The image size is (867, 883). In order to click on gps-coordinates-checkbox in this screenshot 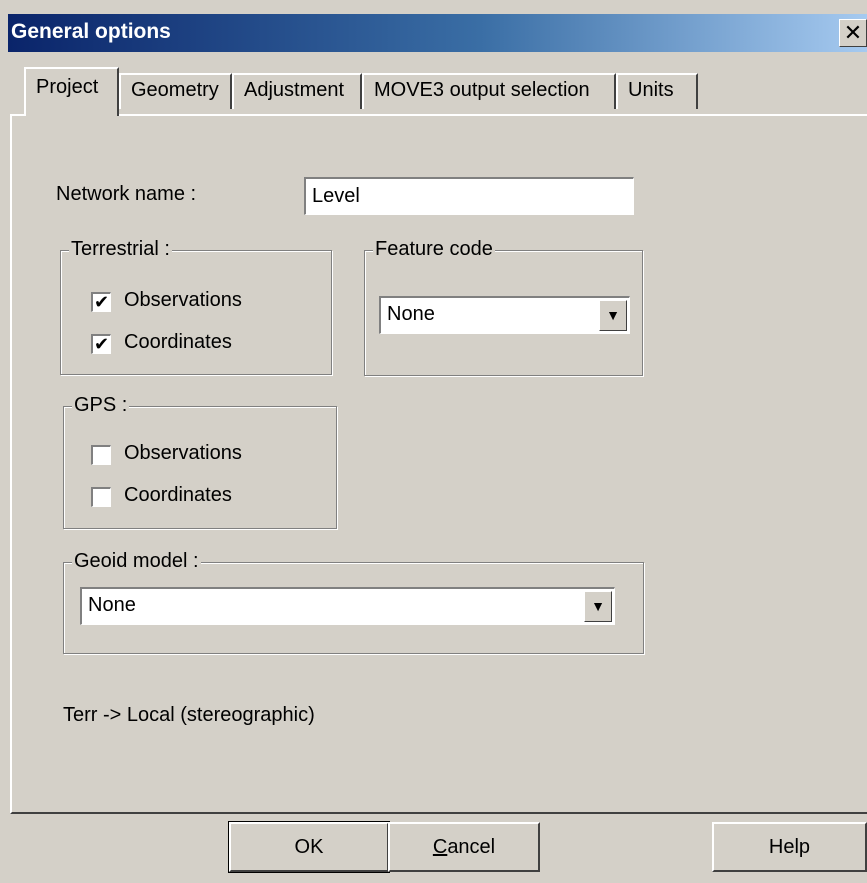, I will do `click(101, 497)`.